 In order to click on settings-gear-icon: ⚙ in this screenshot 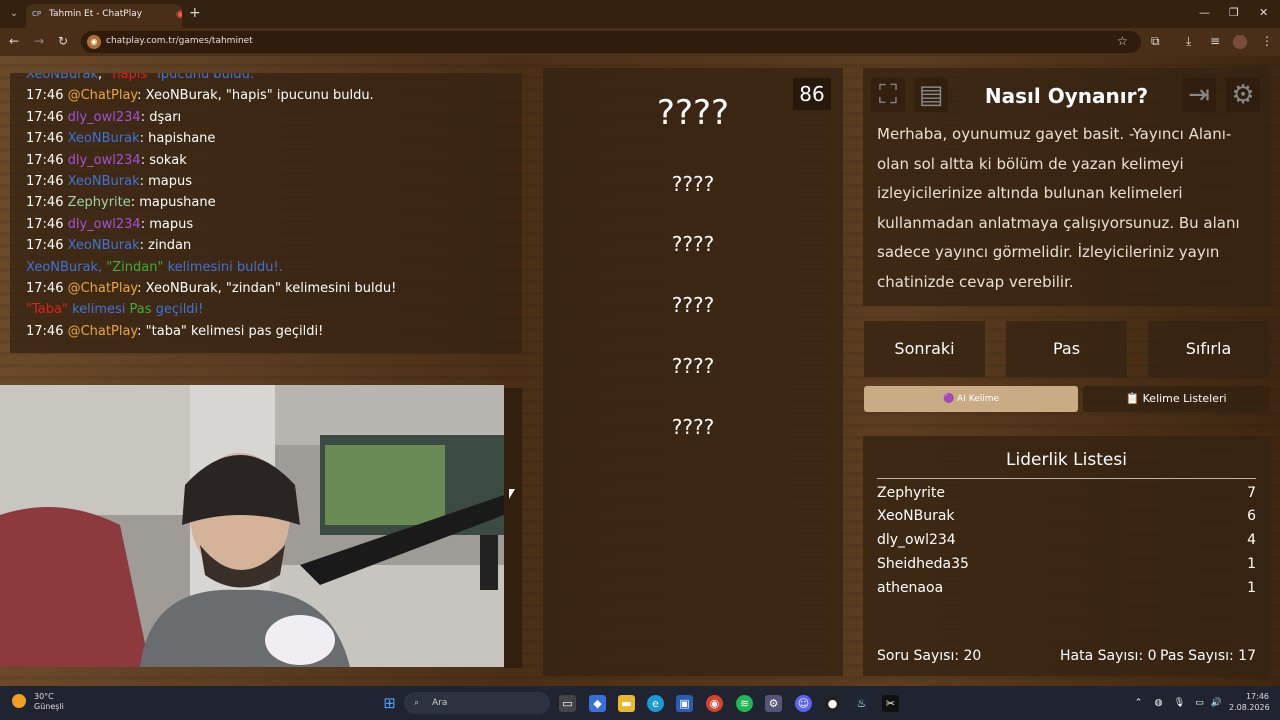, I will do `click(1243, 95)`.